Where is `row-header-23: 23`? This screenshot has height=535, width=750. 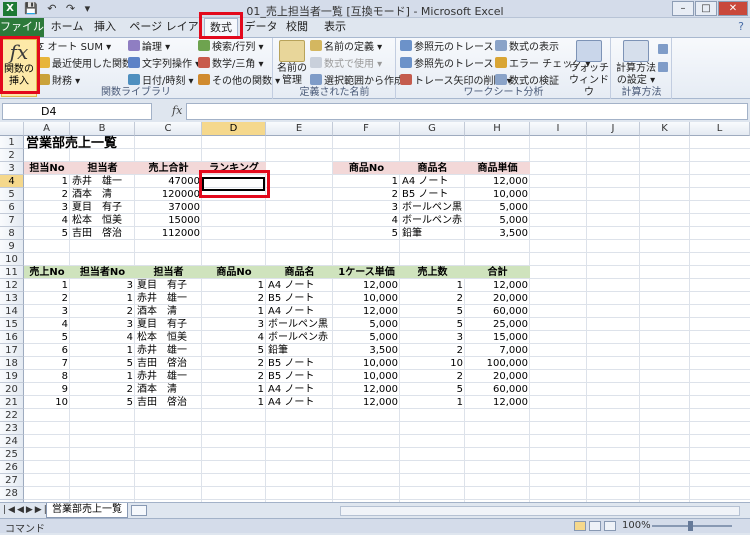 row-header-23: 23 is located at coordinates (12, 428).